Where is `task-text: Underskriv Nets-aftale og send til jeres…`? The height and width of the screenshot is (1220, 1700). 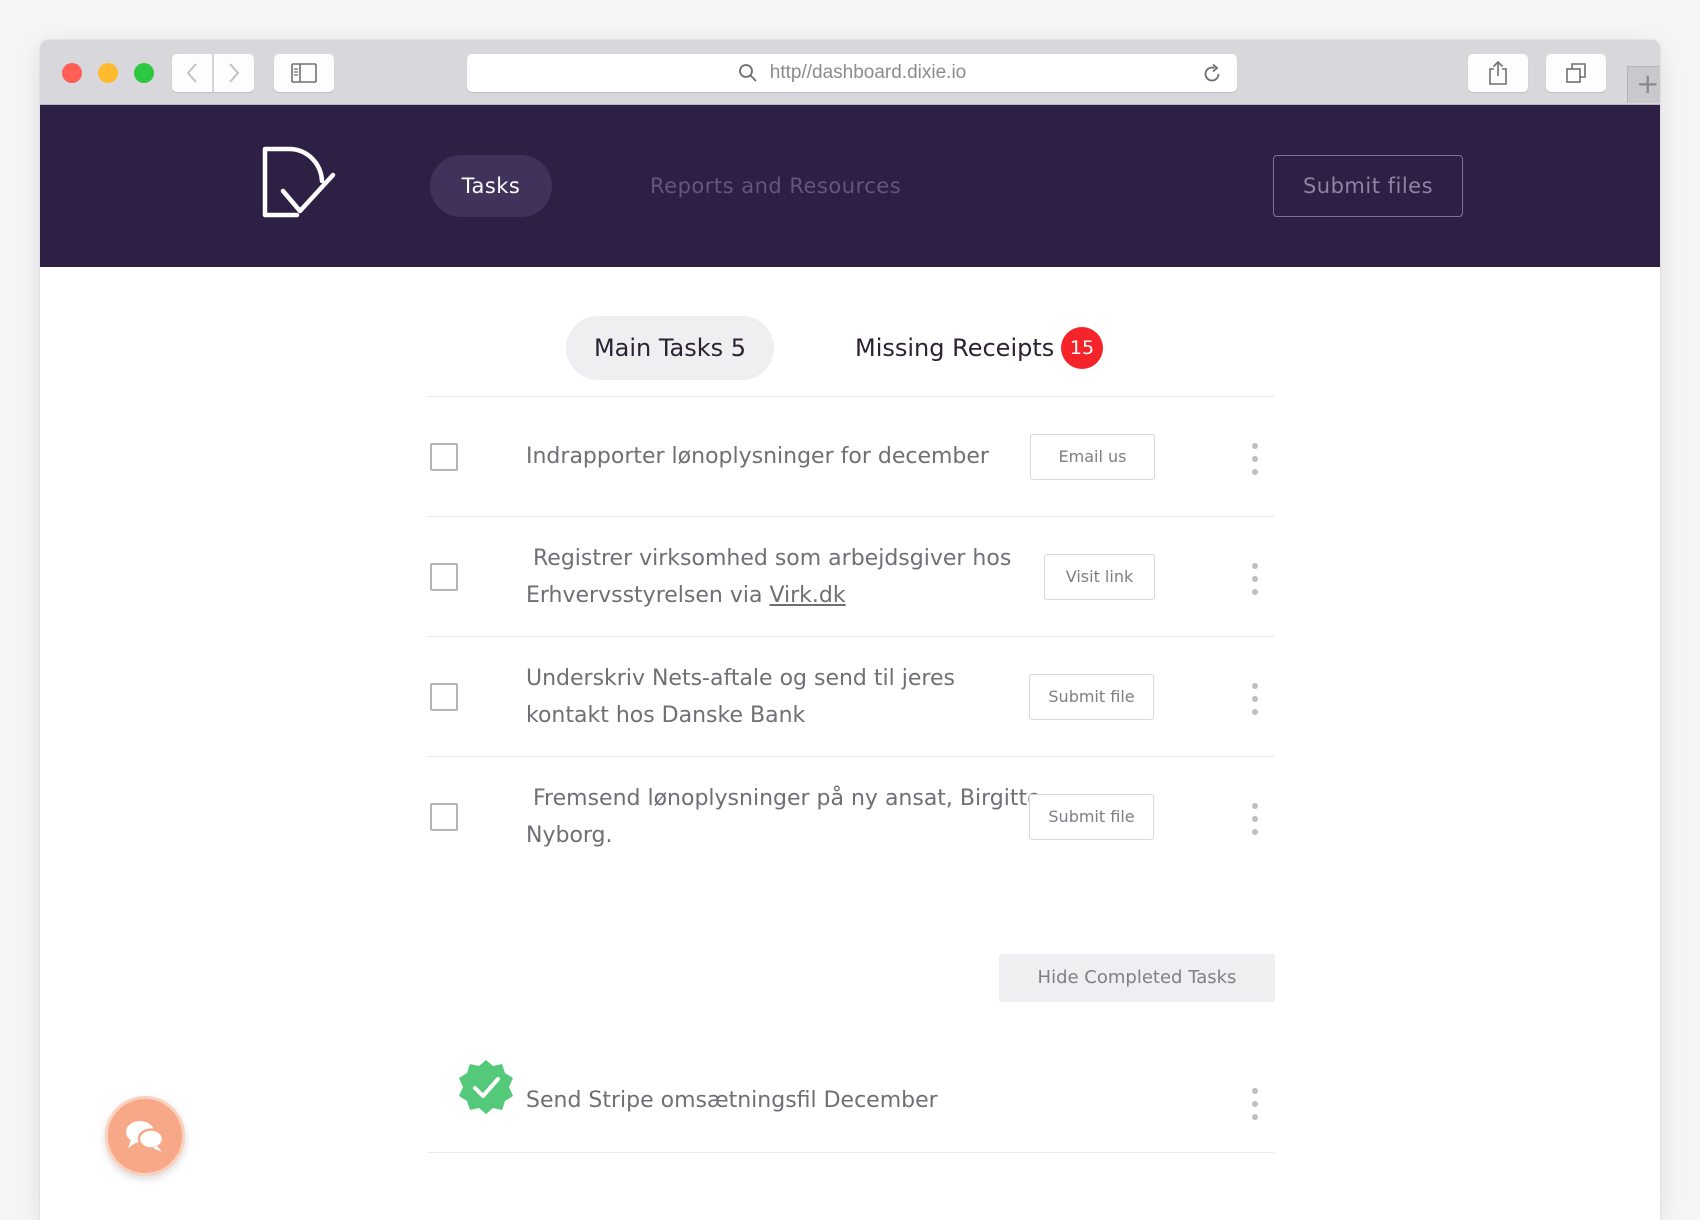
task-text: Underskriv Nets-aftale og send til jeres… is located at coordinates (781, 697).